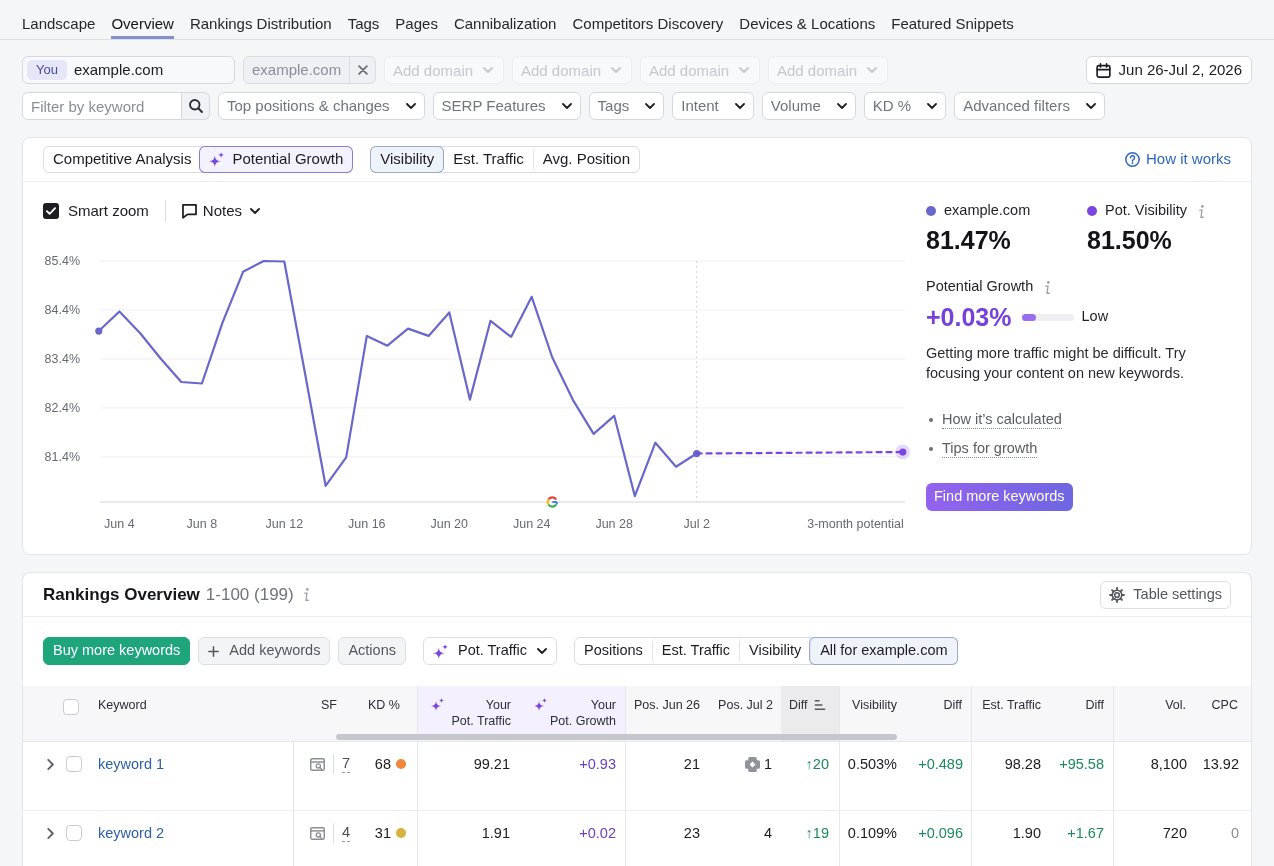 Image resolution: width=1274 pixels, height=866 pixels. I want to click on visibility-value: 0.503%, so click(872, 764).